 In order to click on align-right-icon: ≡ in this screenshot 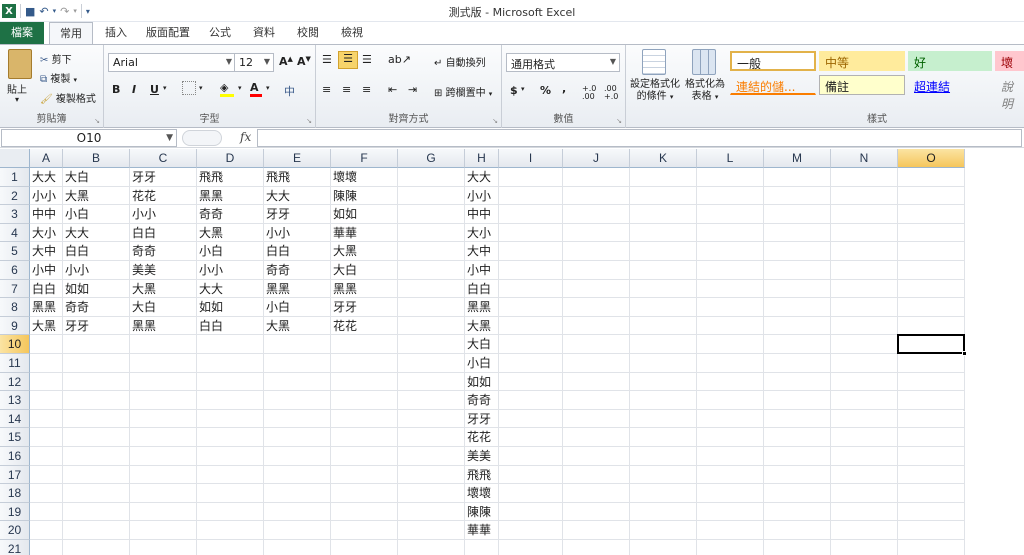, I will do `click(366, 89)`.